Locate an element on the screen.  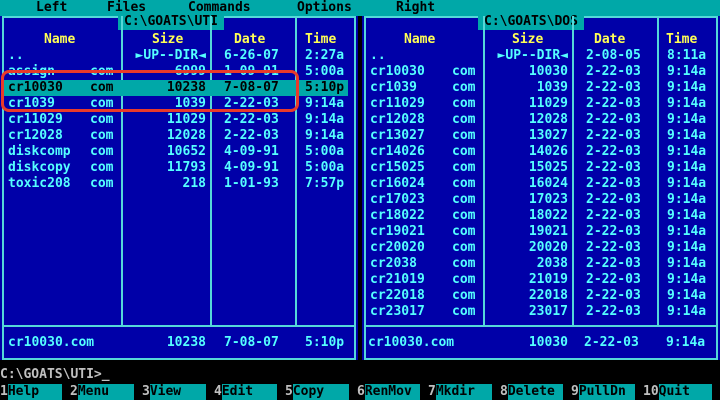
file-name: cr11029 is located at coordinates (35, 119).